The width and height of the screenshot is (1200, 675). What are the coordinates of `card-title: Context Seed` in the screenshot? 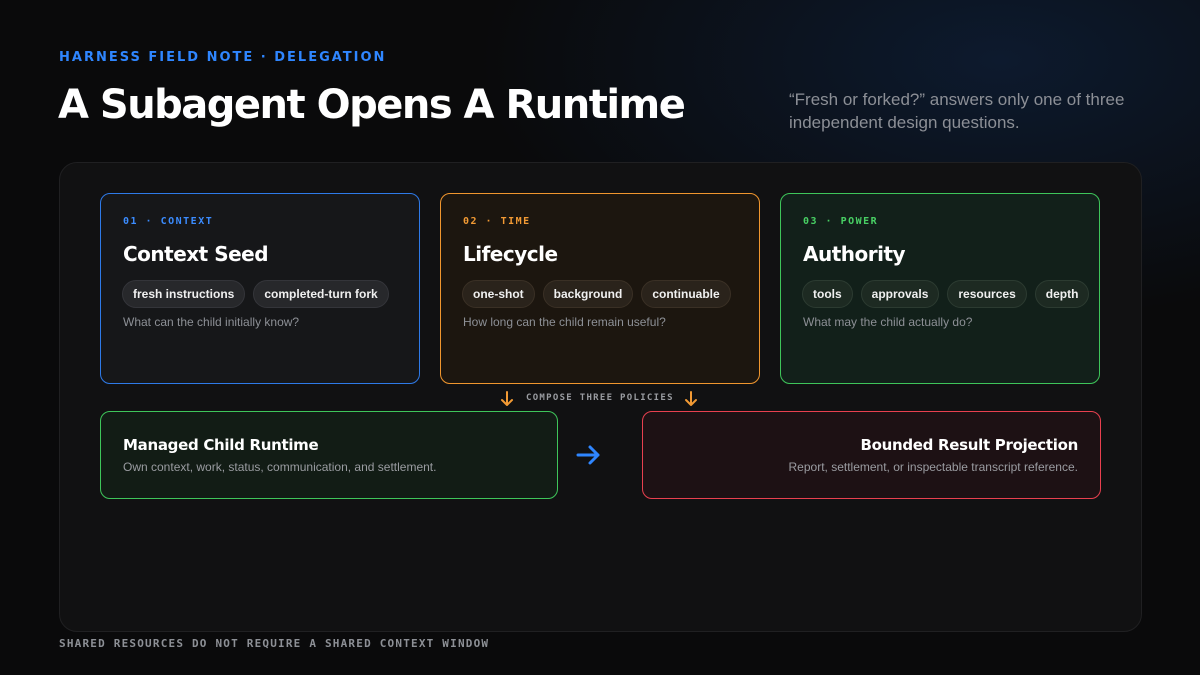 It's located at (196, 254).